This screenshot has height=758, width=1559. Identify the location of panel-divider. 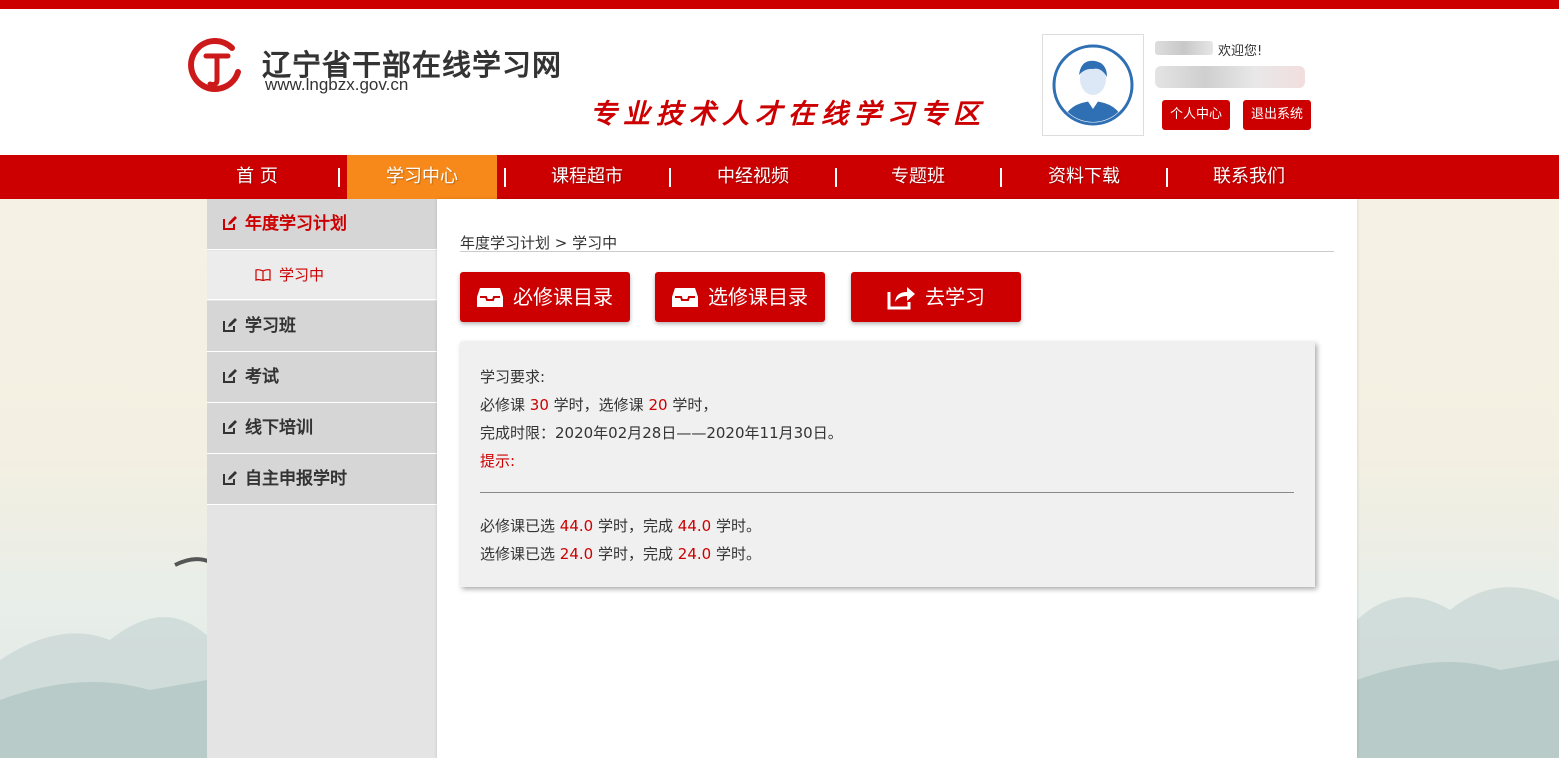
(887, 492).